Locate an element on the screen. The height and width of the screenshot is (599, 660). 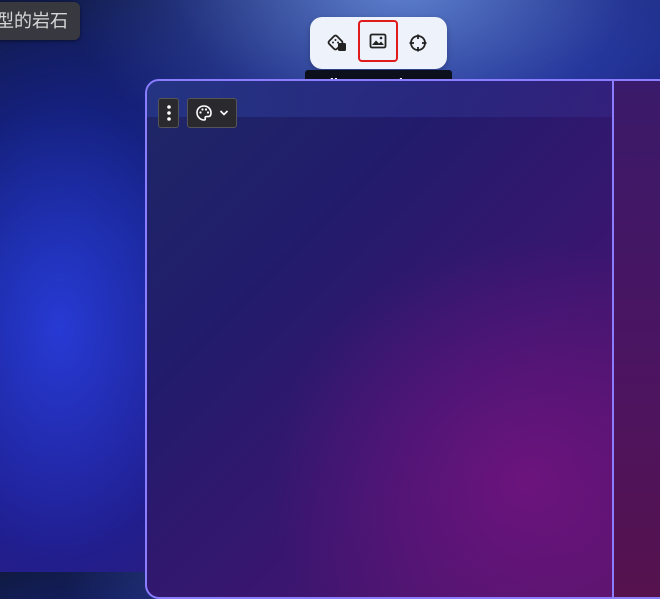
edit-accent-image-button is located at coordinates (378, 41).